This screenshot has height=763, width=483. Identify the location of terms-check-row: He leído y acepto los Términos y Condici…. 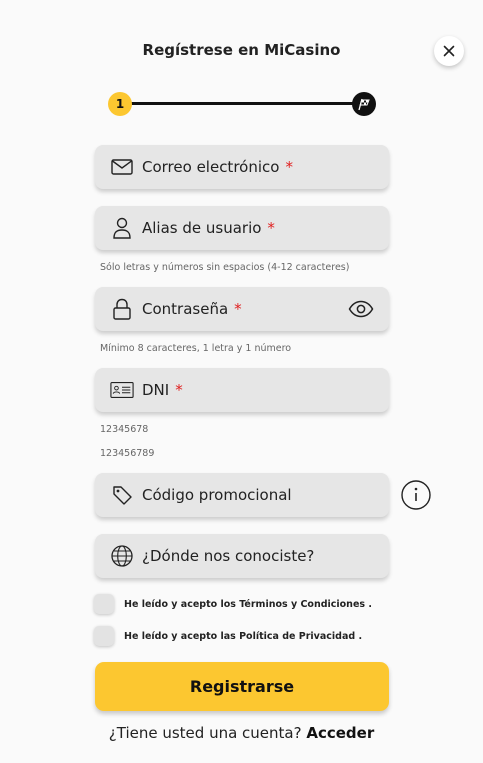
(233, 604).